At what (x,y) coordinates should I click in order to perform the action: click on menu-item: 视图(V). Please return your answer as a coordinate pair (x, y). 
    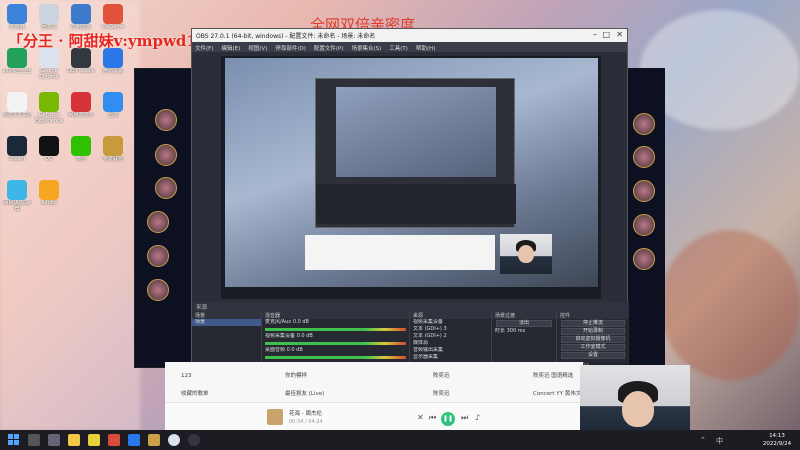
    Looking at the image, I should click on (257, 48).